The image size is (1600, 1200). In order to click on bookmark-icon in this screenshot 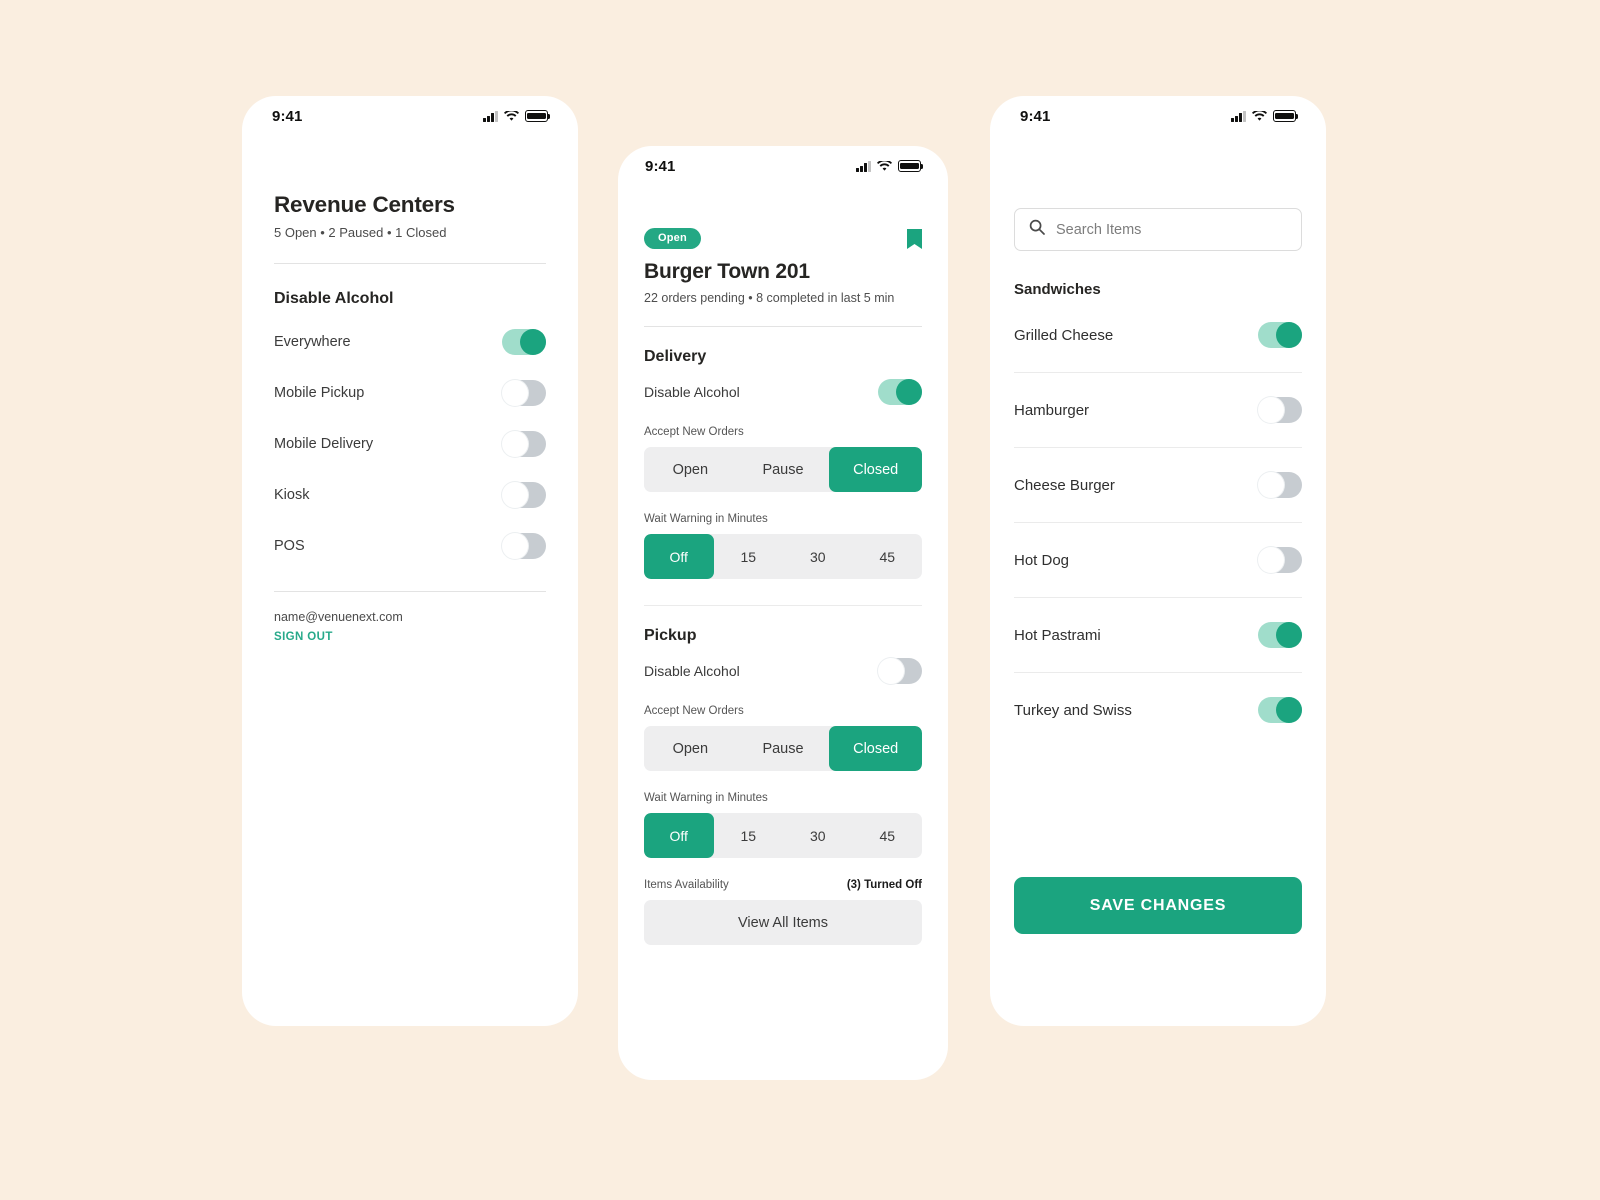, I will do `click(914, 238)`.